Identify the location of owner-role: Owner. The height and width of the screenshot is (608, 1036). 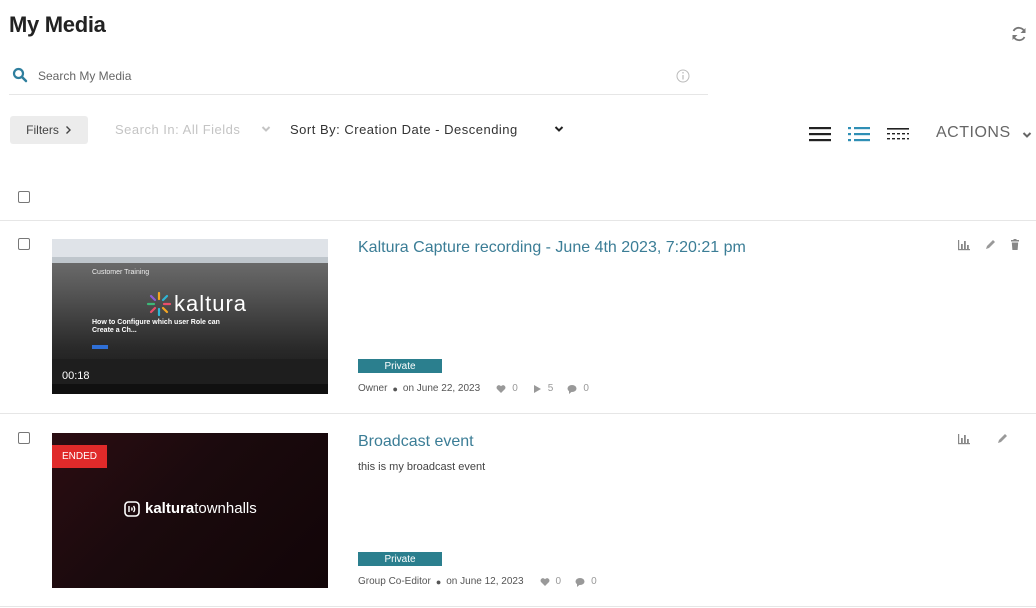
(373, 388).